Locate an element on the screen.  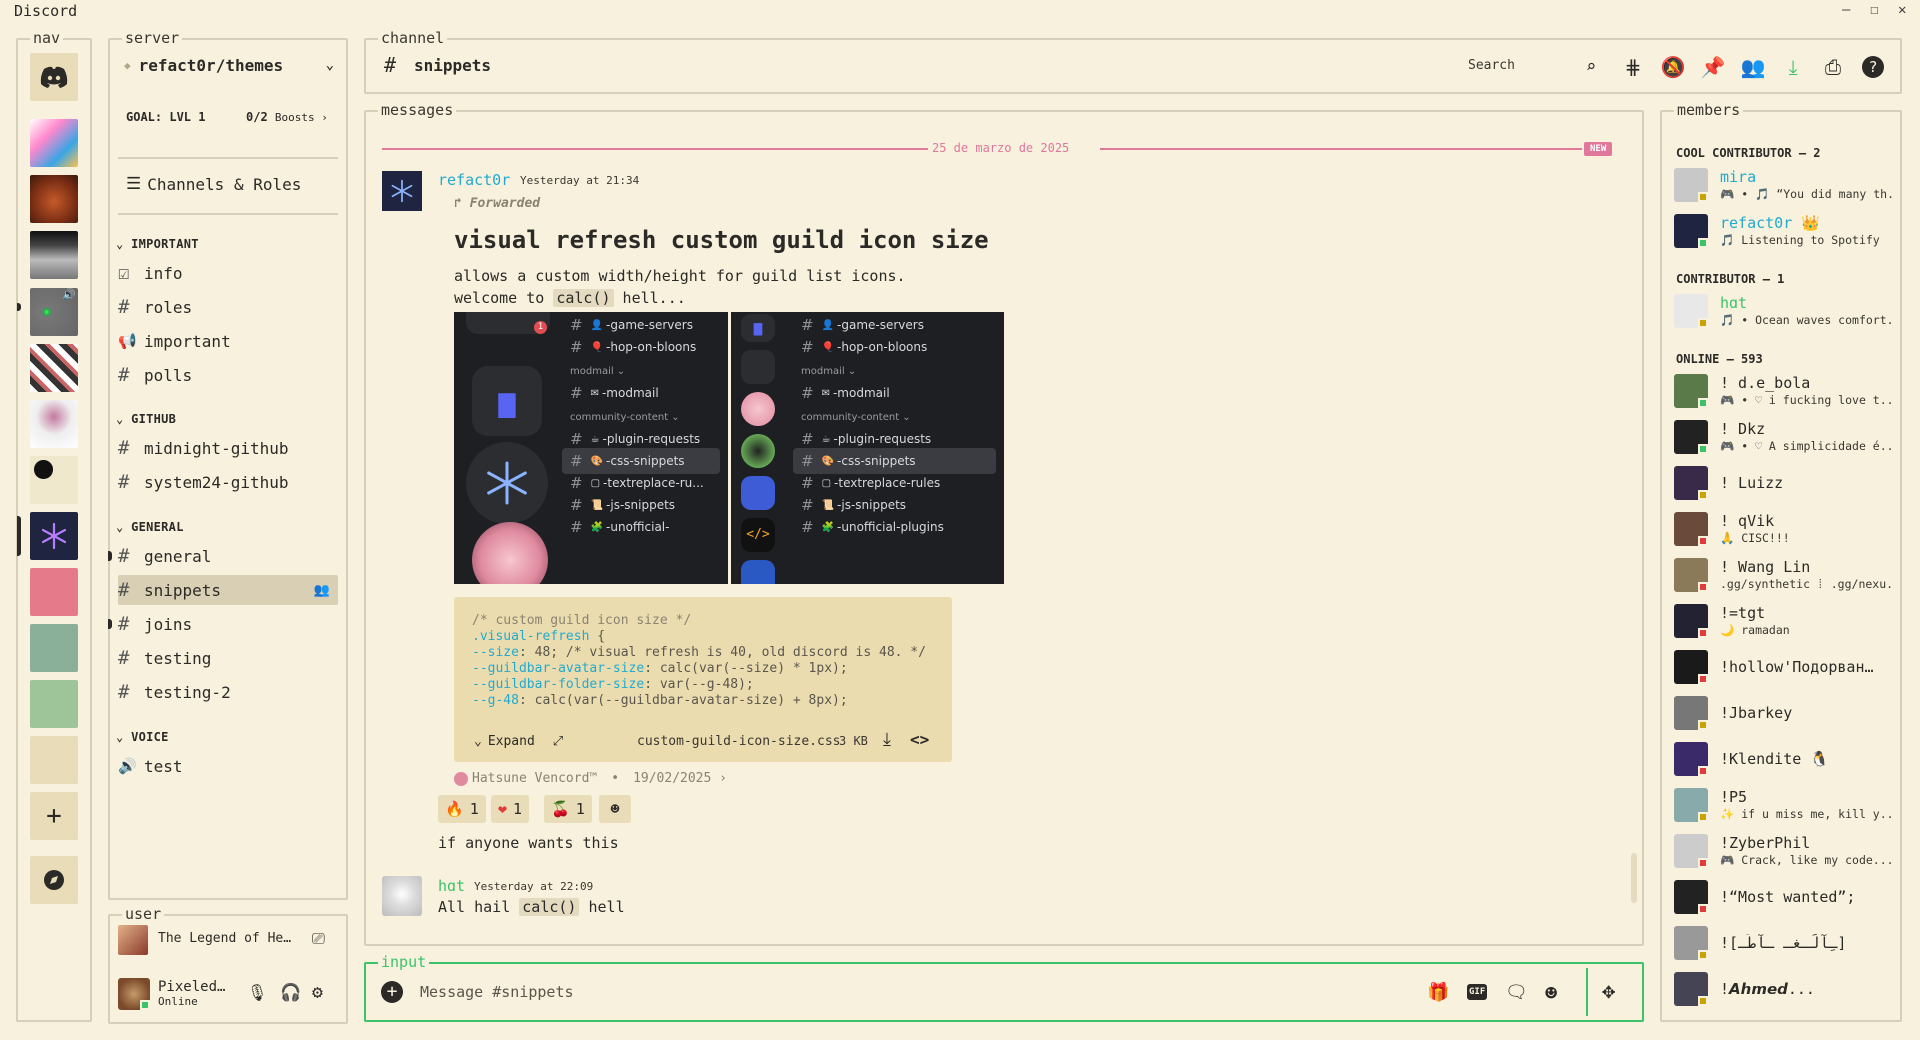
channel-joins: # joins is located at coordinates (228, 624).